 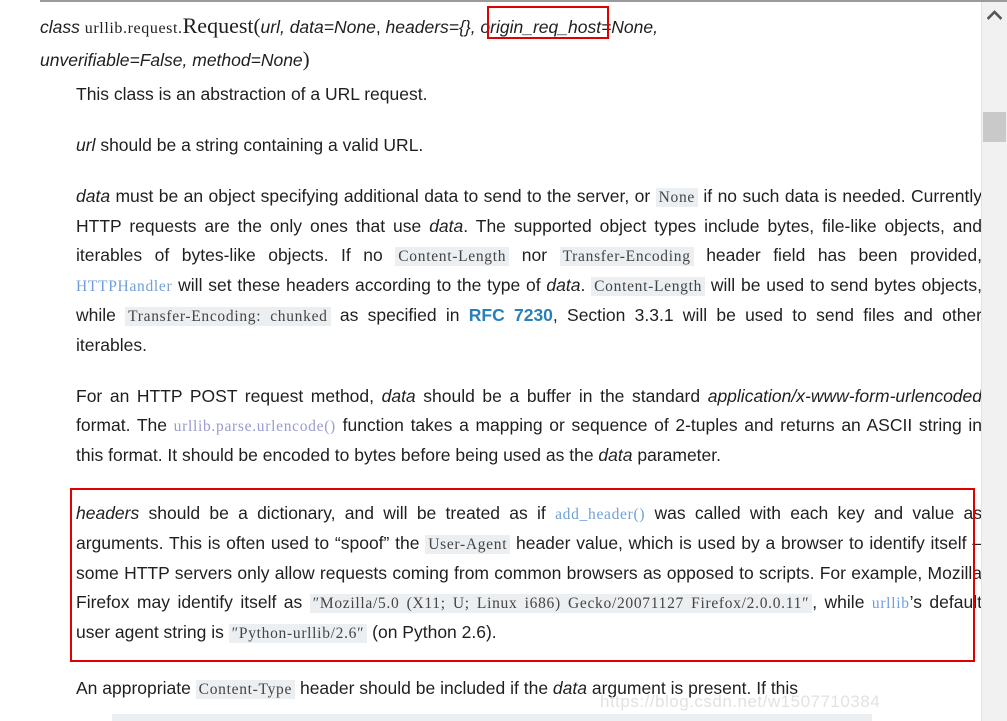 What do you see at coordinates (626, 256) in the screenshot?
I see `code-transfer-encoding: Transfer-Encoding` at bounding box center [626, 256].